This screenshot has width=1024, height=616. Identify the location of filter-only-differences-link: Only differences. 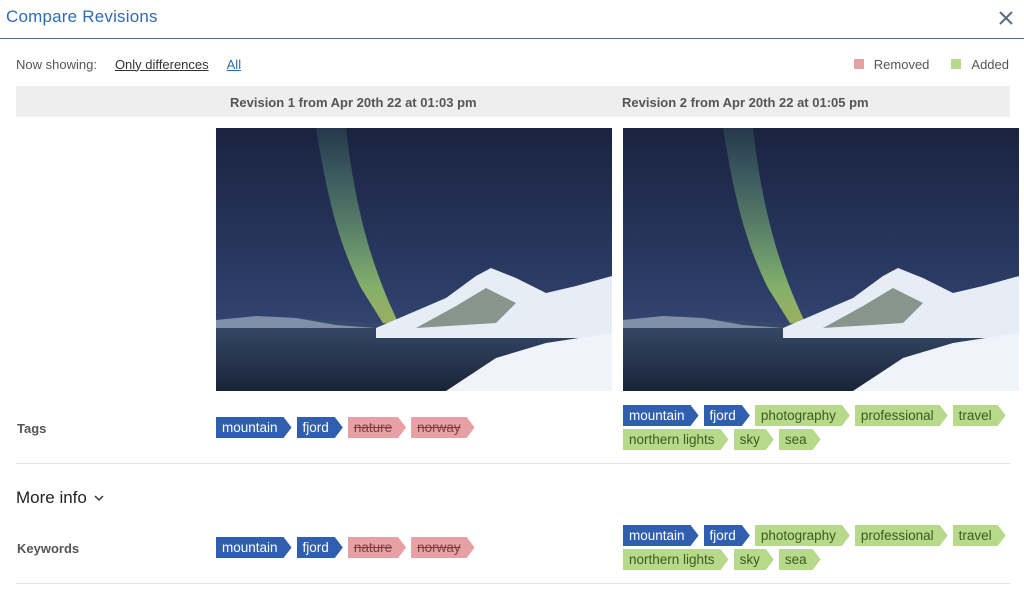
(162, 64).